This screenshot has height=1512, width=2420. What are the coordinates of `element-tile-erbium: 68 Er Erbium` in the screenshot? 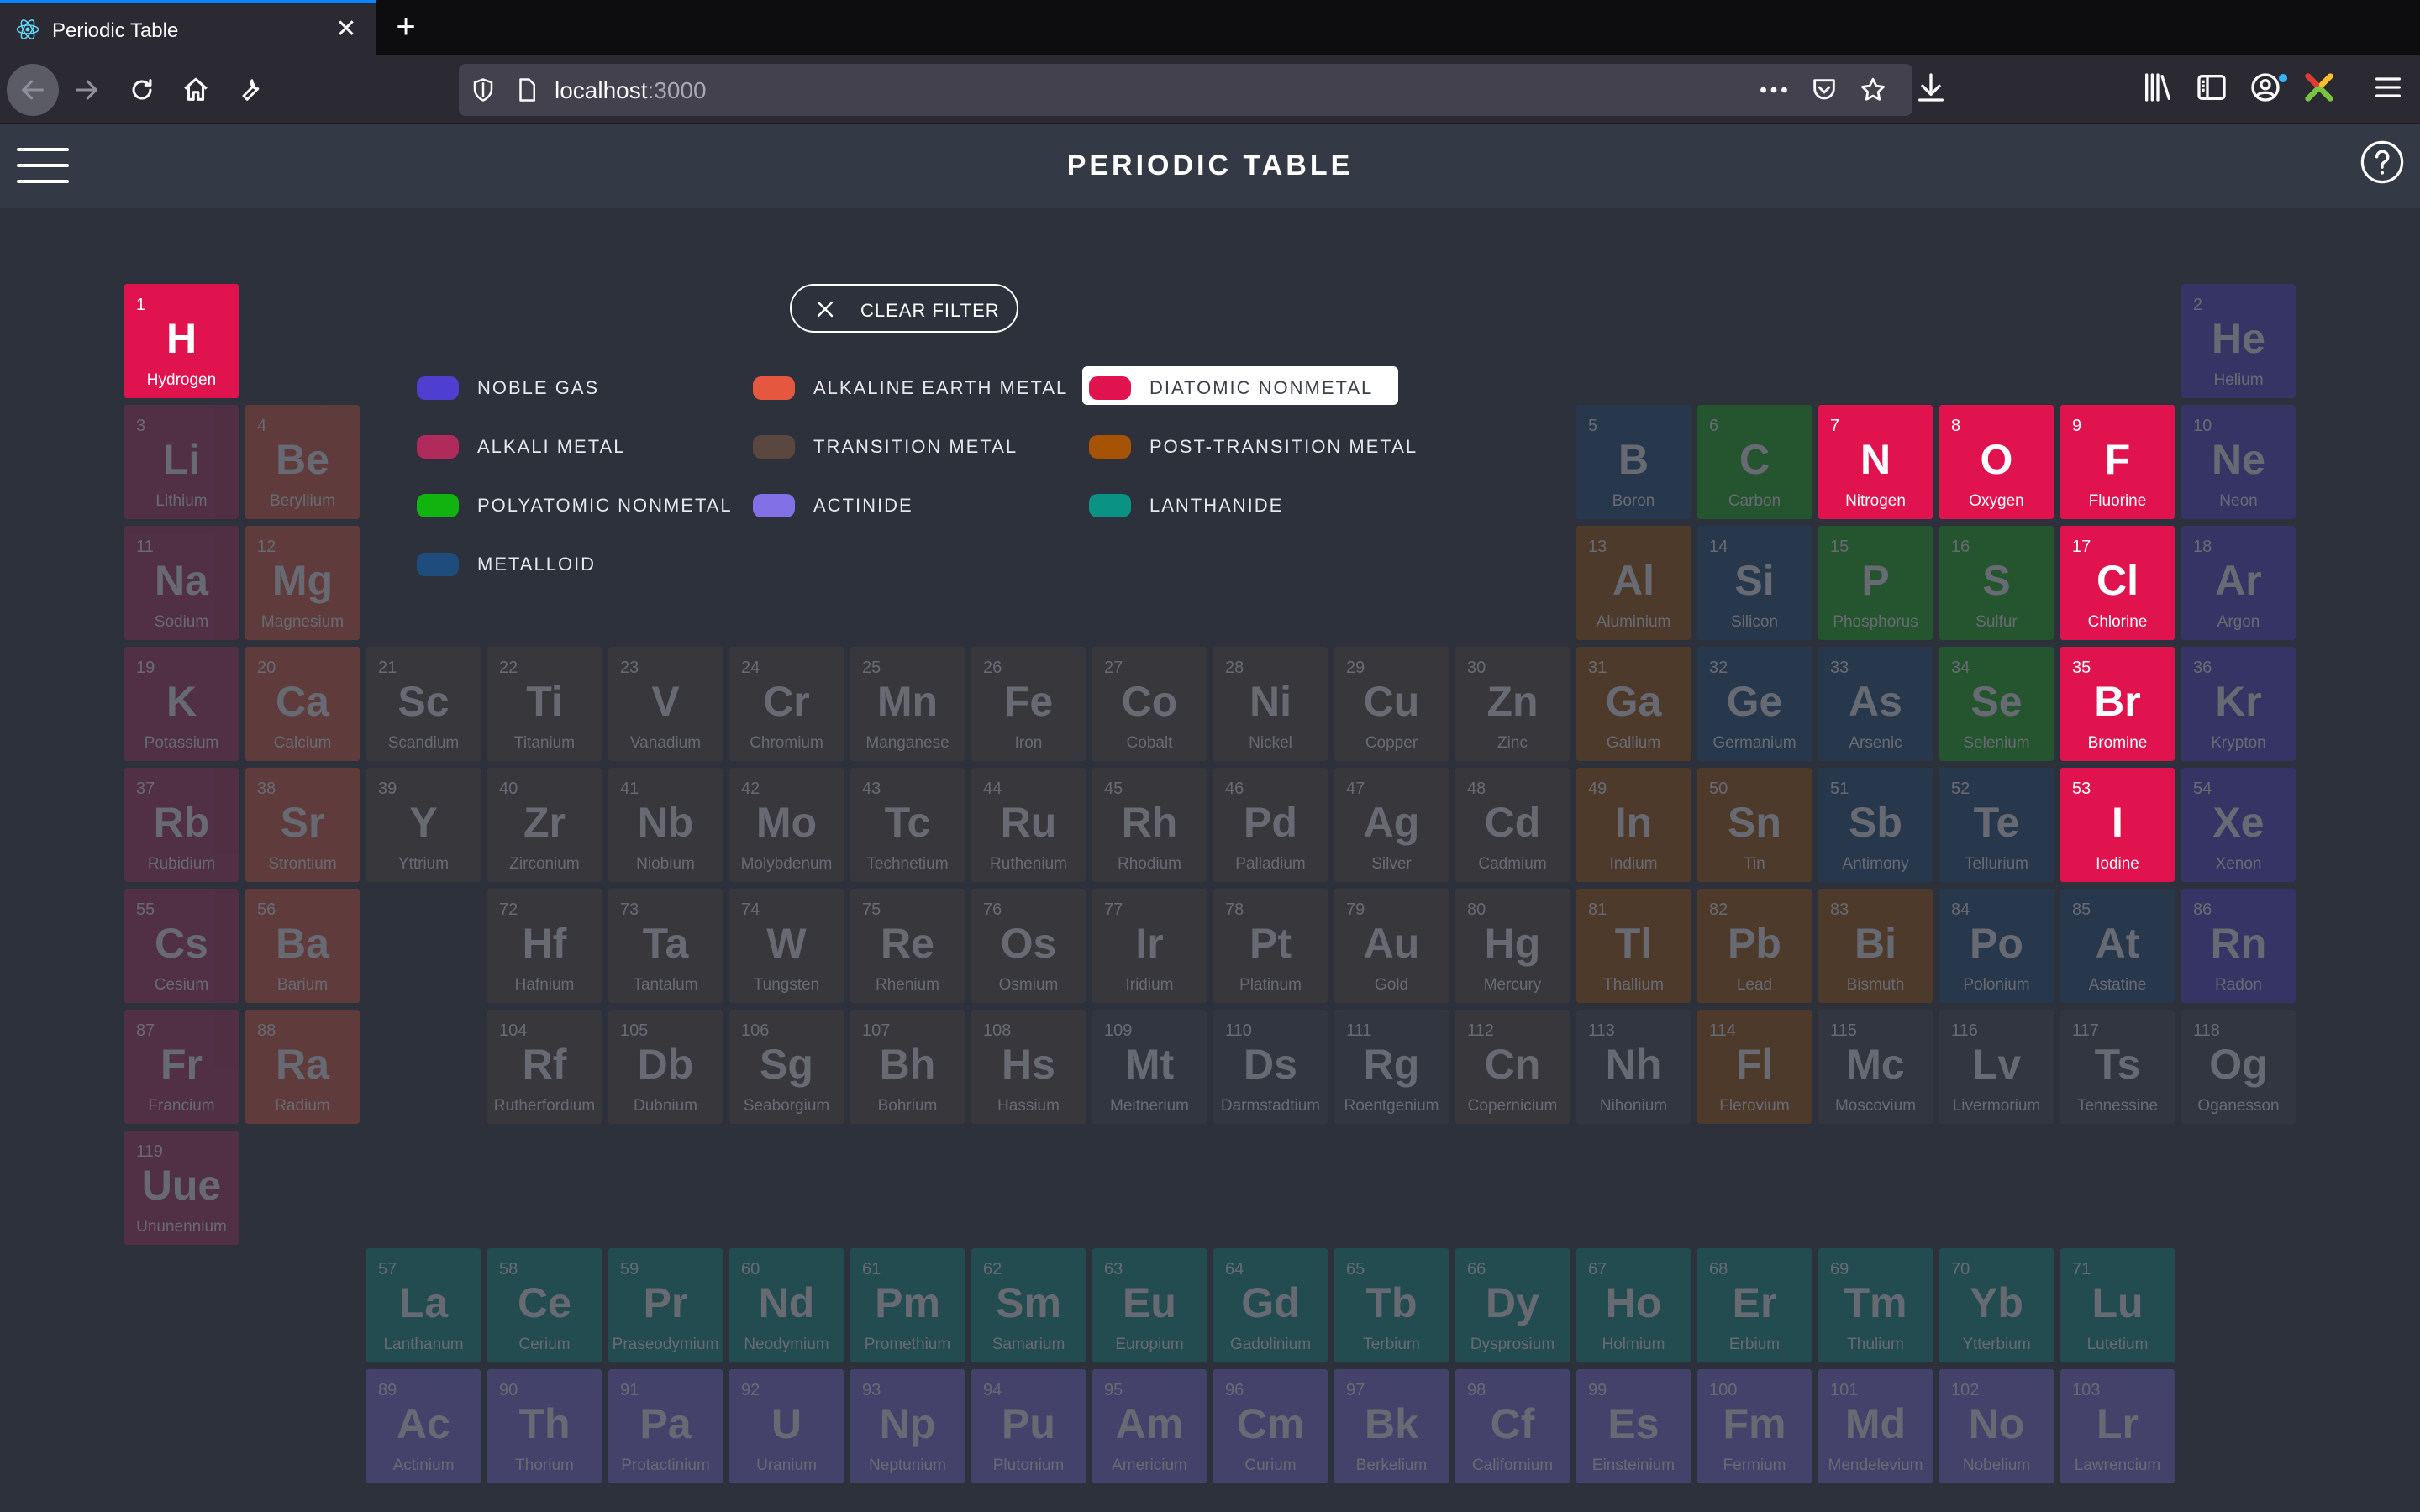 It's located at (1754, 1305).